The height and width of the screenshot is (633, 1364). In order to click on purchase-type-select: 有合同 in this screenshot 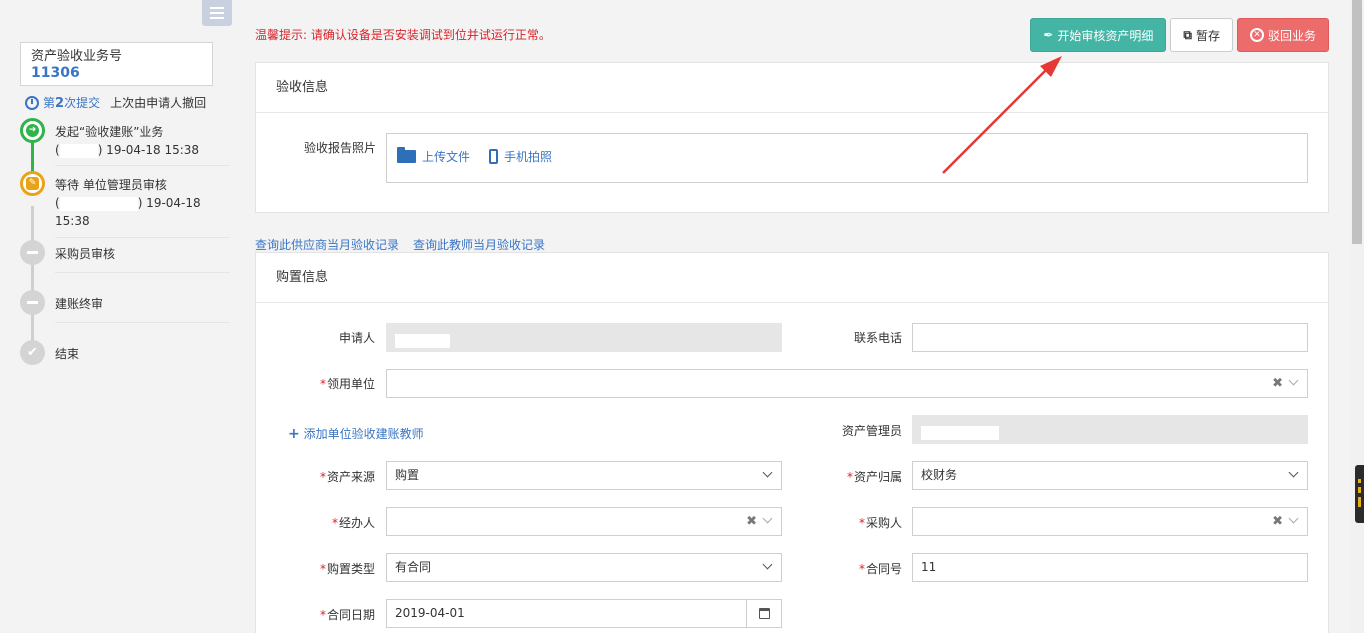, I will do `click(584, 567)`.